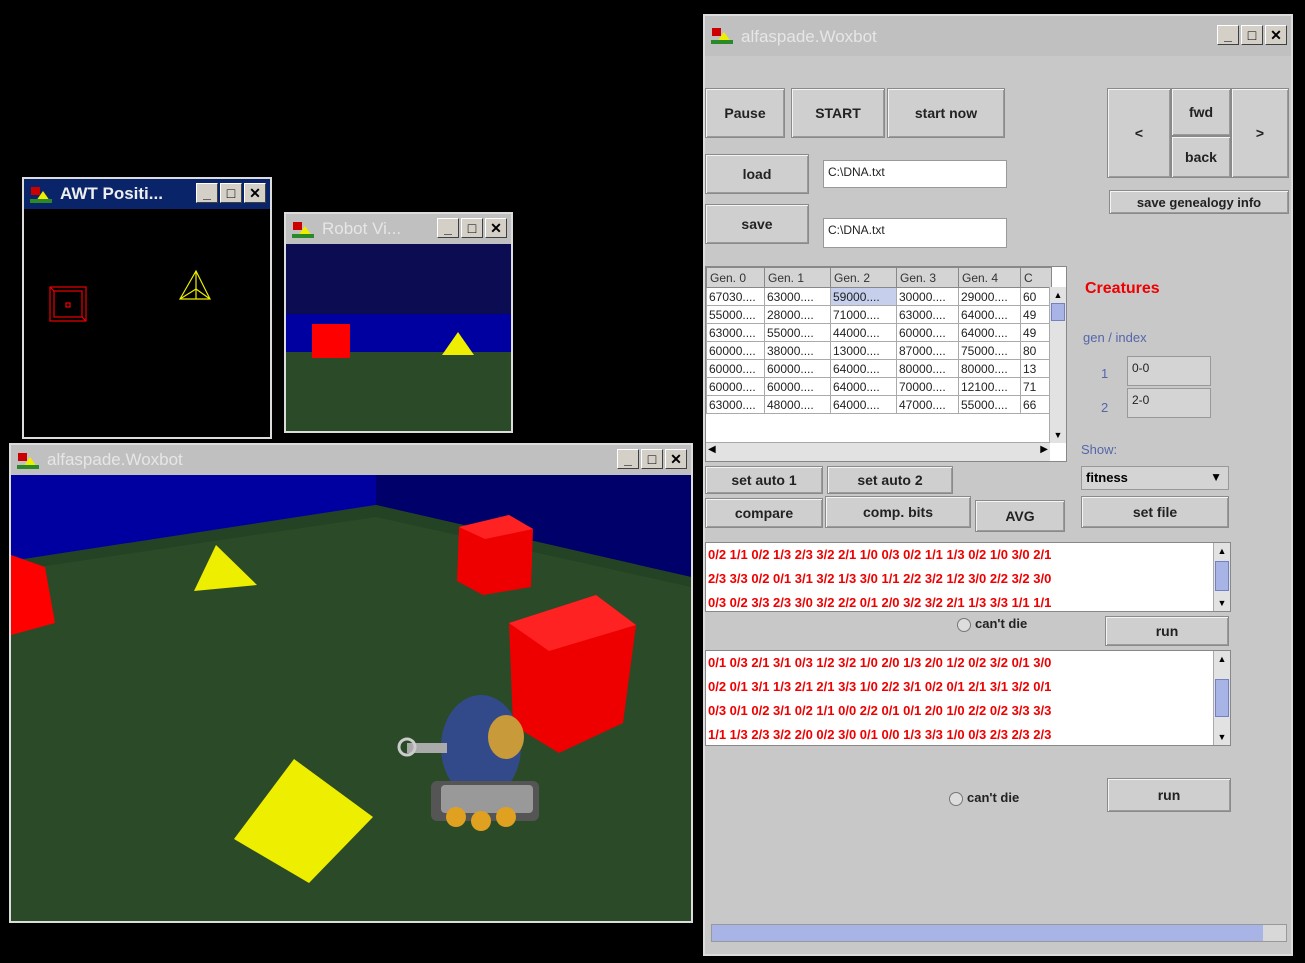 The height and width of the screenshot is (963, 1305). Describe the element at coordinates (992, 624) in the screenshot. I see `cant-die-radio-1: can't die` at that location.